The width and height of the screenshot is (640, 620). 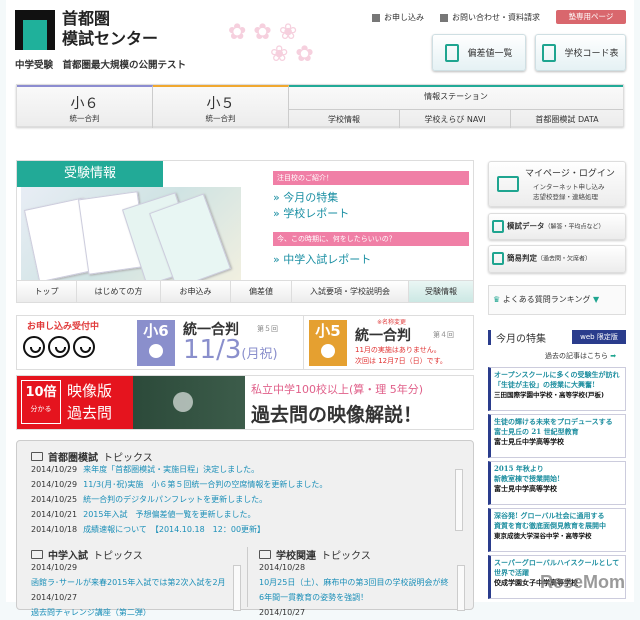 What do you see at coordinates (35, 30) in the screenshot?
I see `logo-mark` at bounding box center [35, 30].